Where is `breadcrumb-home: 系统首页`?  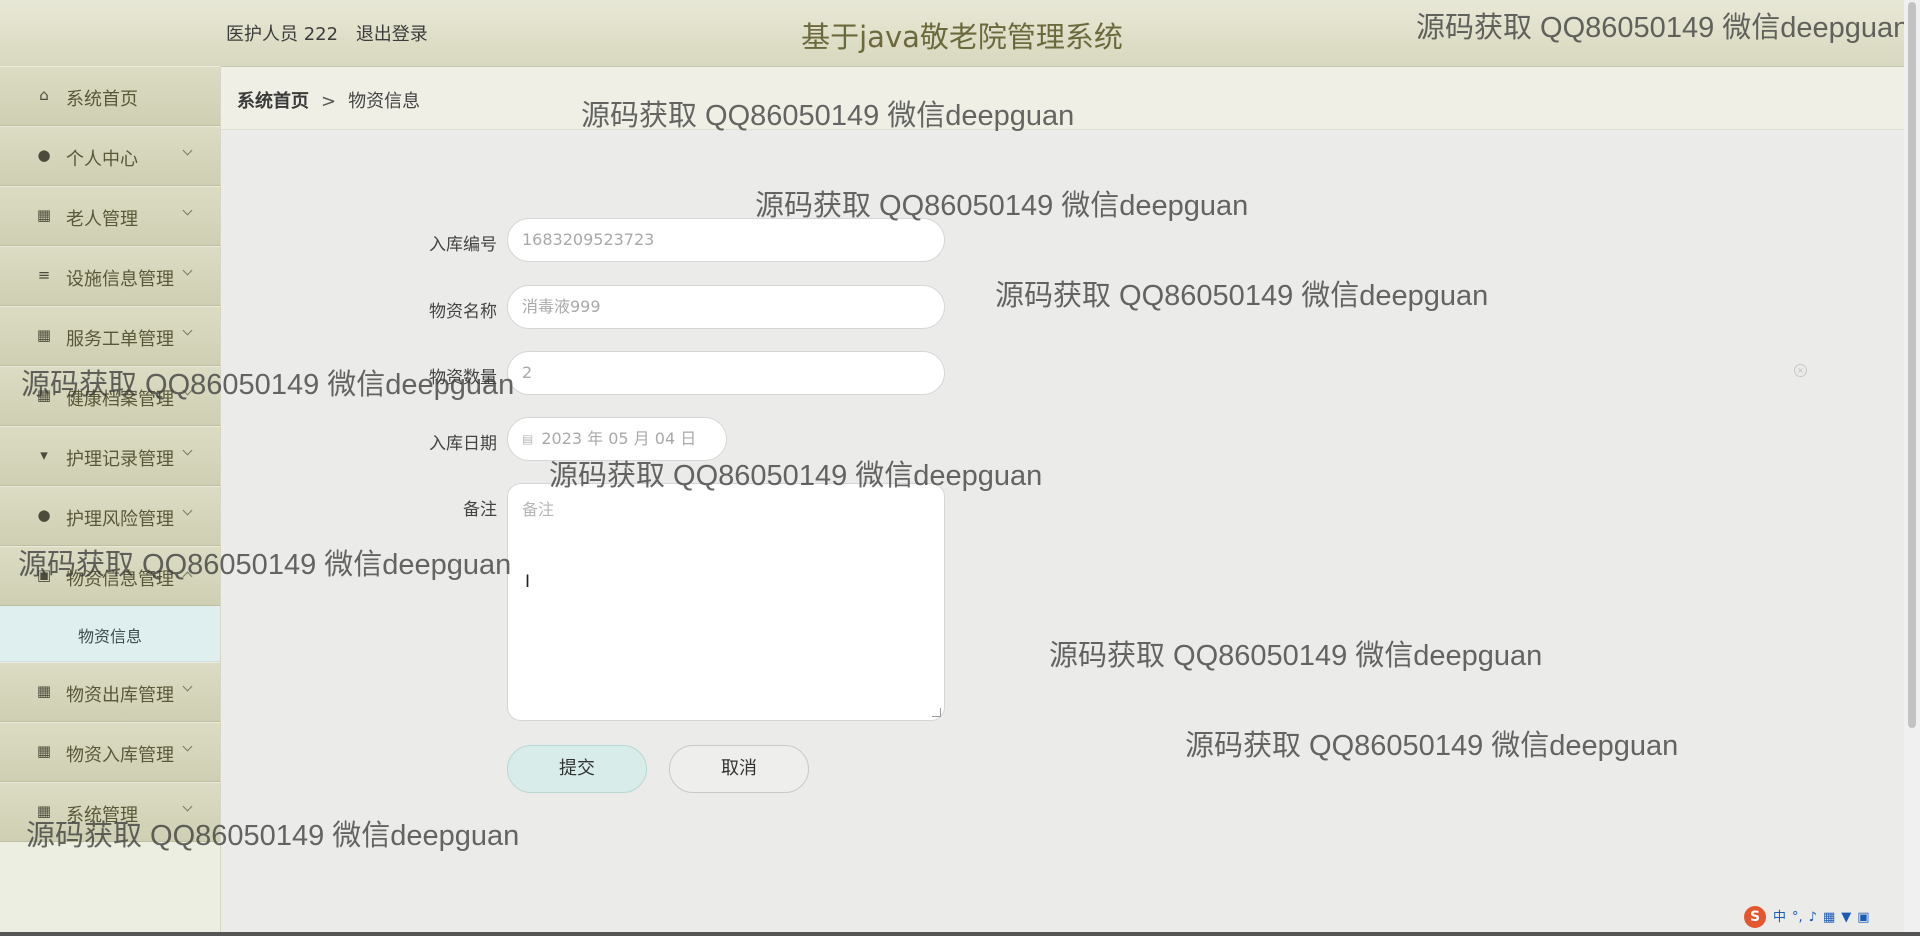
breadcrumb-home: 系统首页 is located at coordinates (273, 101).